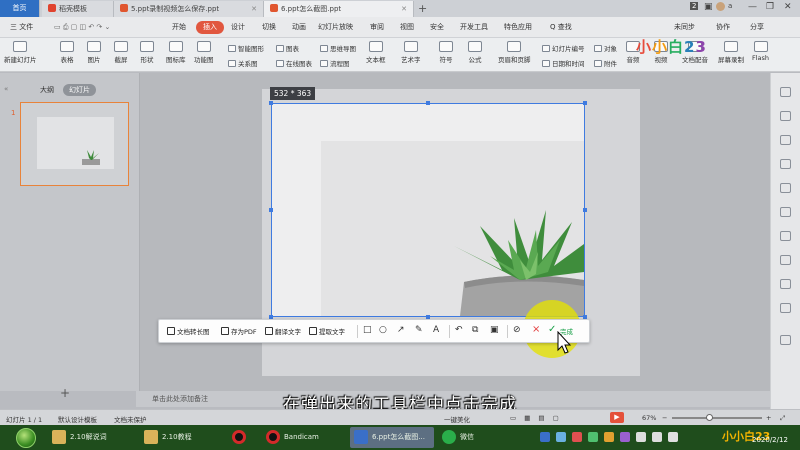 Image resolution: width=800 pixels, height=450 pixels. Describe the element at coordinates (760, 51) in the screenshot. I see `flash-button: Flash` at that location.